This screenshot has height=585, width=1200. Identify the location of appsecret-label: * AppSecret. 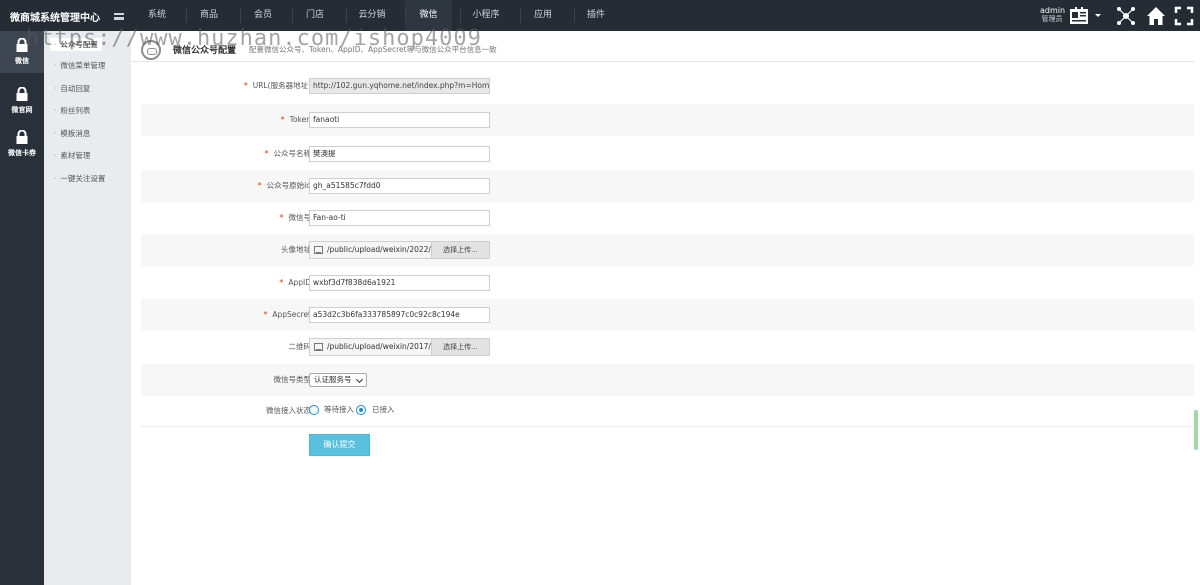
(287, 314).